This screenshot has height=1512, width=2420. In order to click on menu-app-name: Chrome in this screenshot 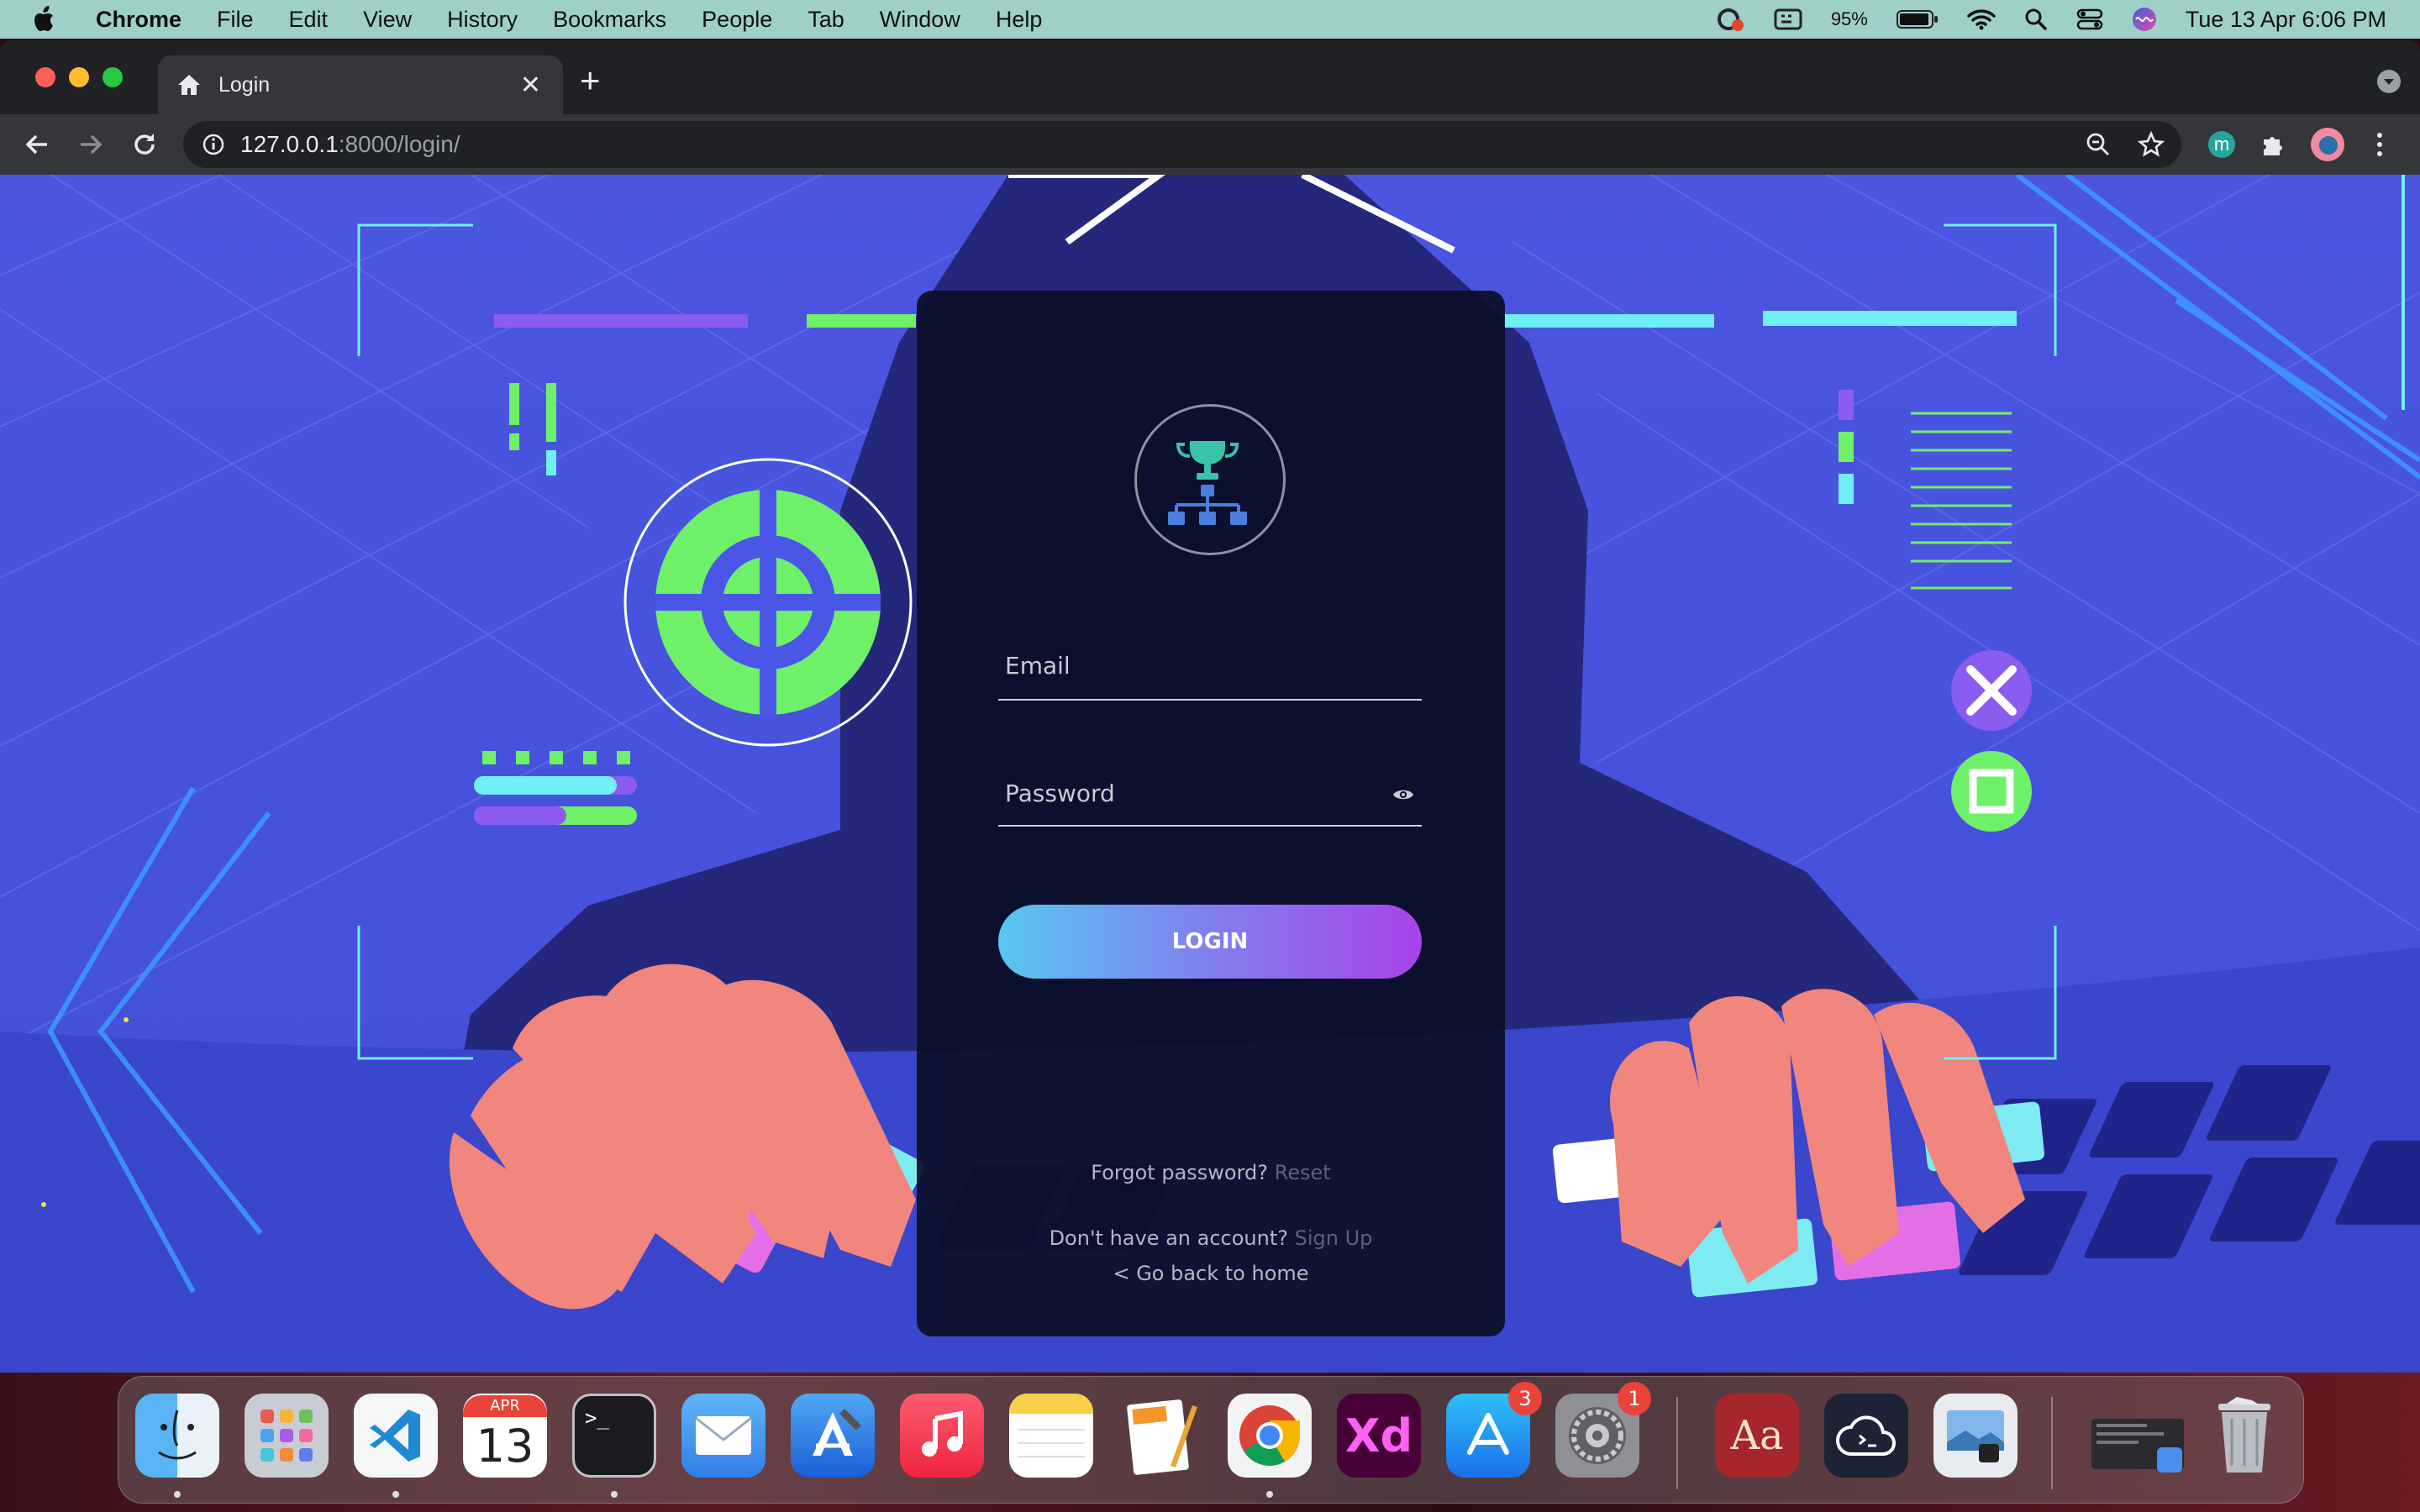, I will do `click(139, 20)`.